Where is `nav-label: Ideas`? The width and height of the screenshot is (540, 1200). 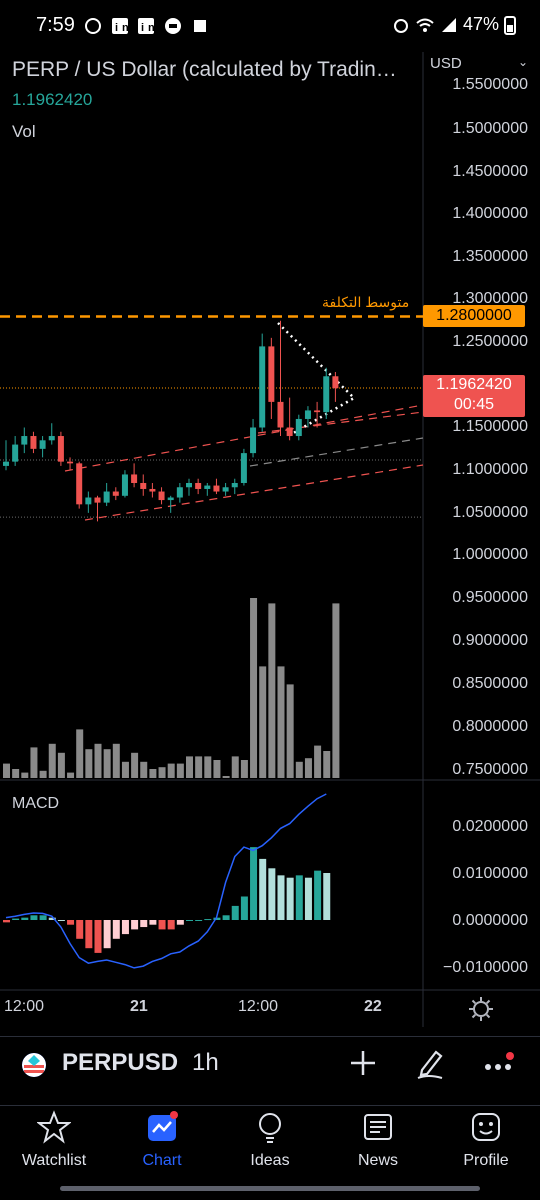 nav-label: Ideas is located at coordinates (270, 1160).